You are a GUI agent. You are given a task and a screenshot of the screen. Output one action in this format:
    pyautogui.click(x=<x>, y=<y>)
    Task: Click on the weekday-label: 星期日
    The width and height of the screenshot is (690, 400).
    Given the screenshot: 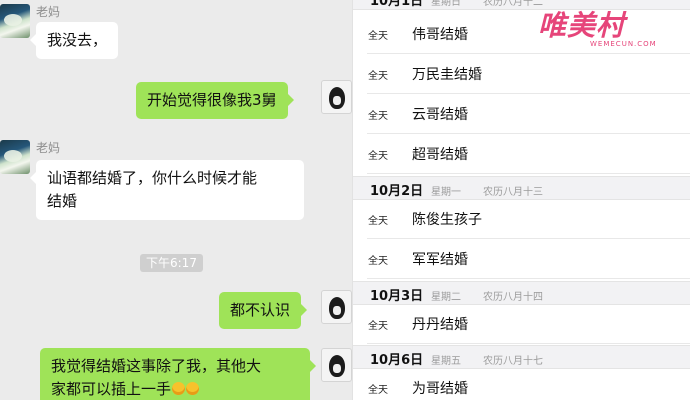 What is the action you would take?
    pyautogui.click(x=446, y=4)
    